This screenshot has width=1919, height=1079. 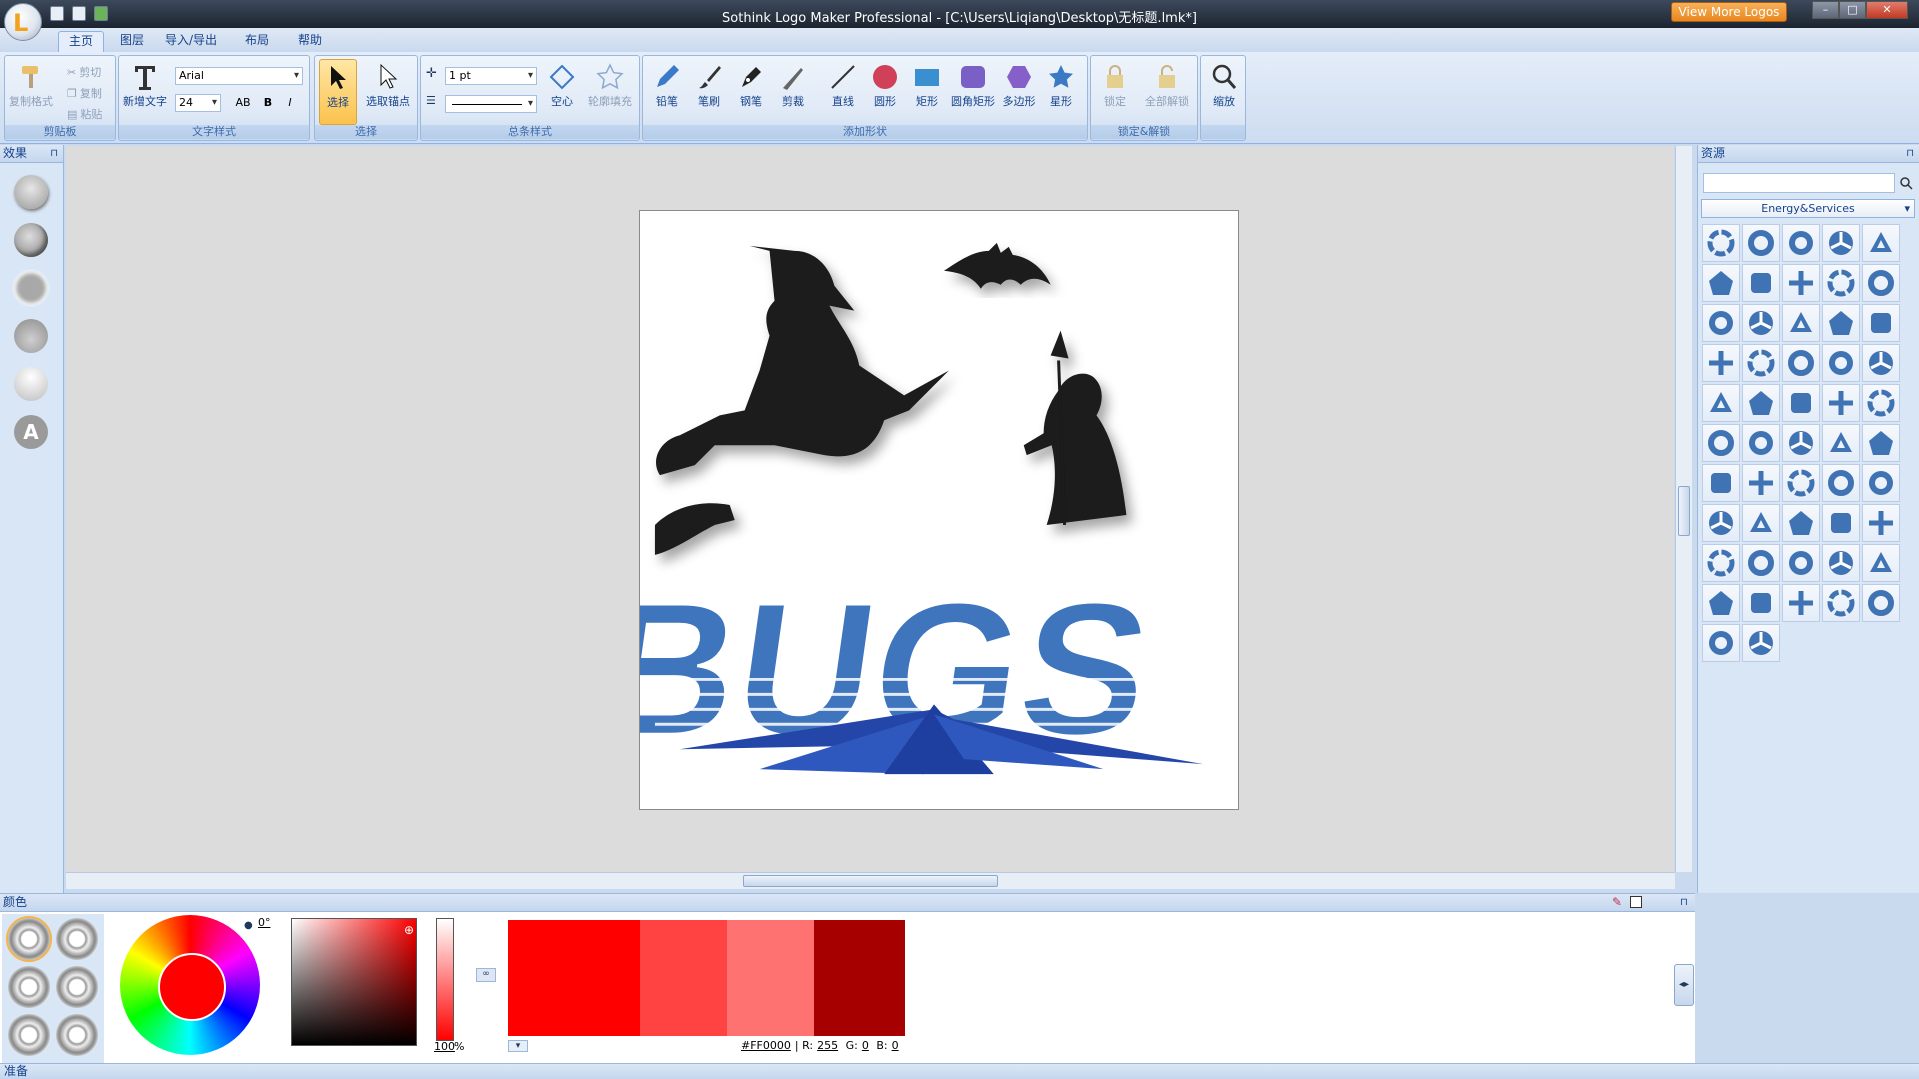 What do you see at coordinates (77, 1035) in the screenshot?
I see `fill-mode-reflect` at bounding box center [77, 1035].